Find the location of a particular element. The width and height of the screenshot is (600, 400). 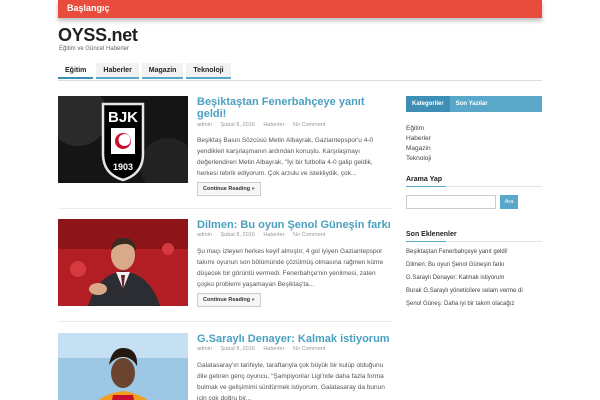

tab-son-yazilar: Son Yazılar is located at coordinates (472, 104).